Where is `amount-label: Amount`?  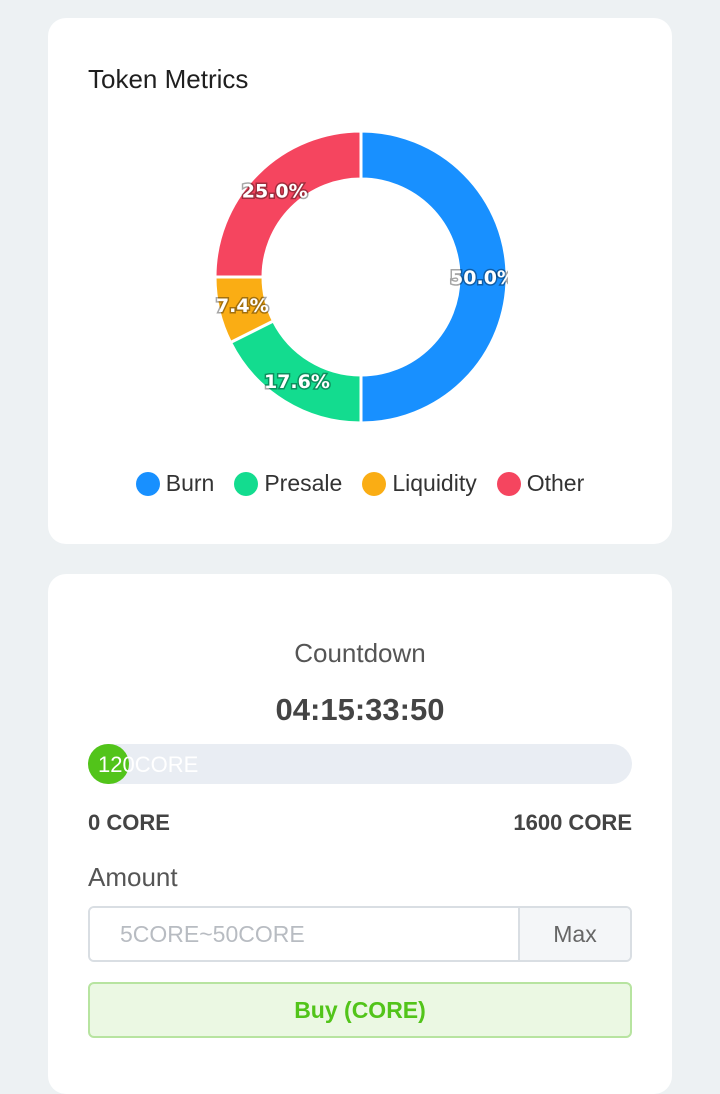 amount-label: Amount is located at coordinates (133, 877).